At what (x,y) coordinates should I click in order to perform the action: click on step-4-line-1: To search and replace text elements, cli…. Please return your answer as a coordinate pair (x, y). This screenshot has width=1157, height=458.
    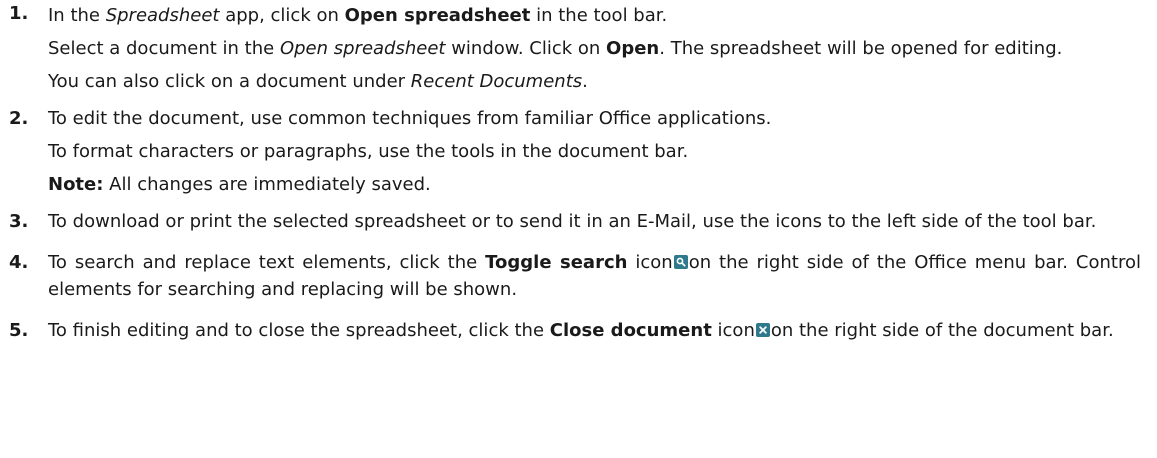
    Looking at the image, I should click on (594, 276).